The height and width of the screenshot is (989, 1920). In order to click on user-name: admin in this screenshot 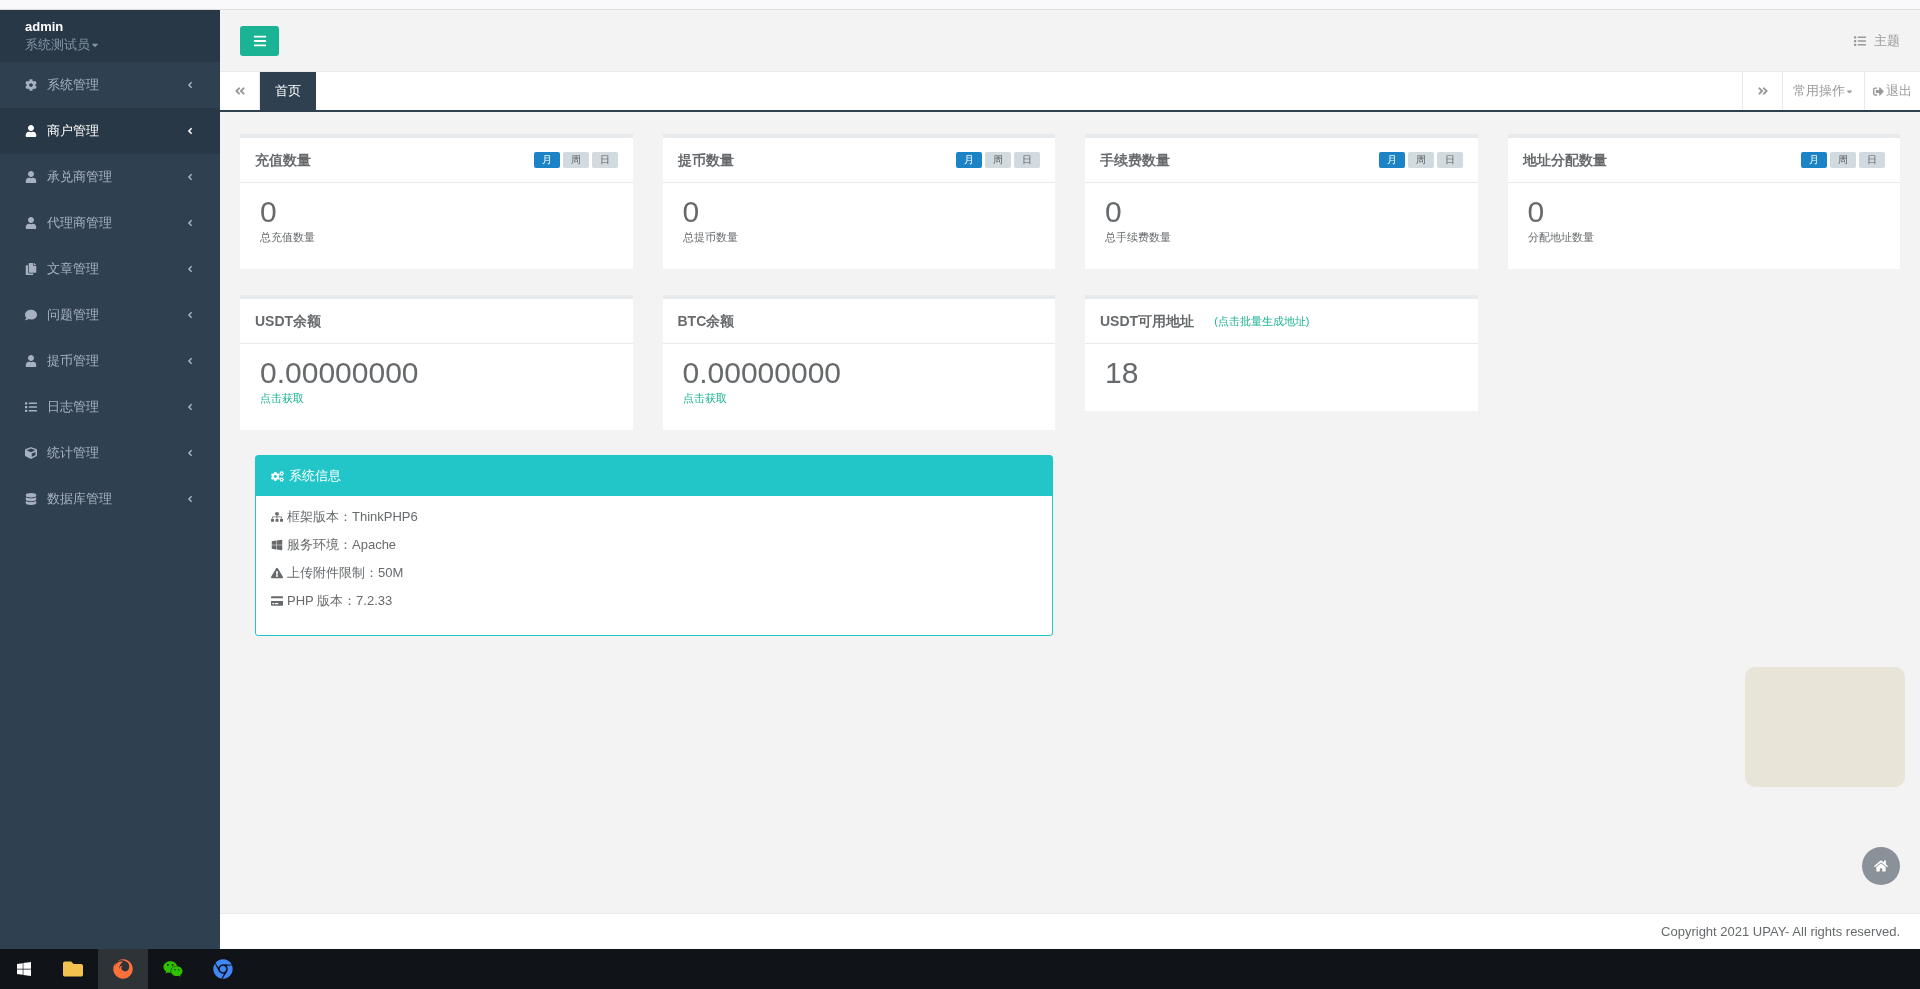, I will do `click(45, 27)`.